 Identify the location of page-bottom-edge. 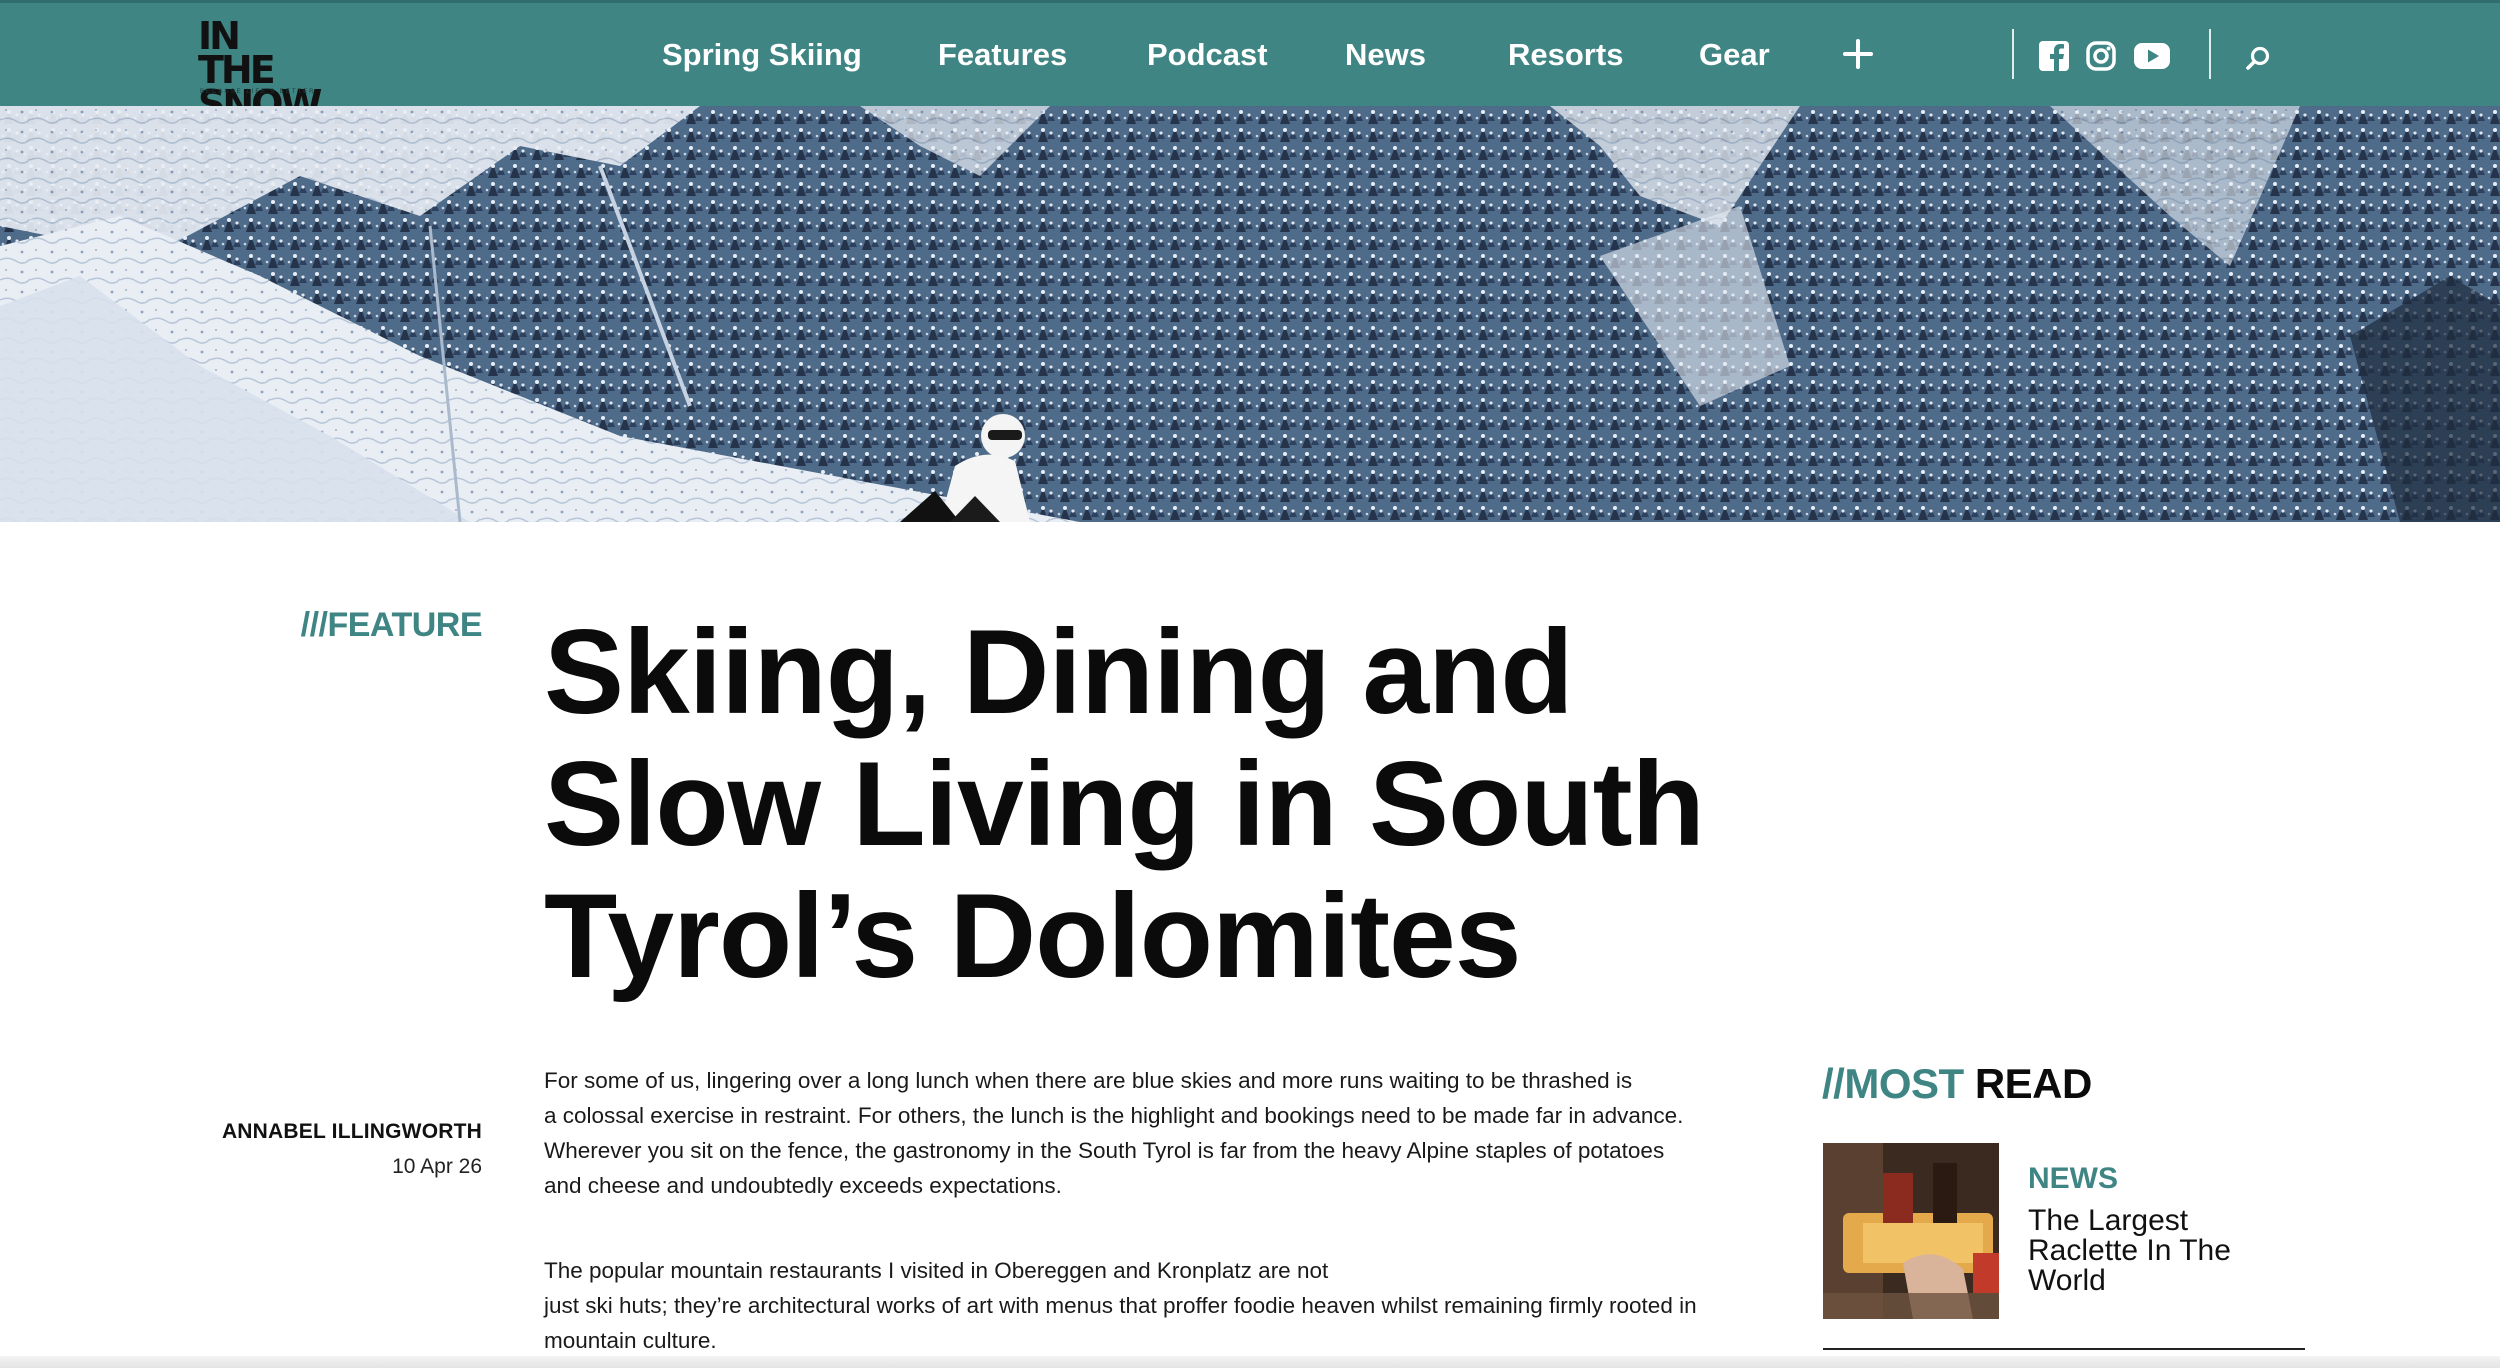
(1250, 1362).